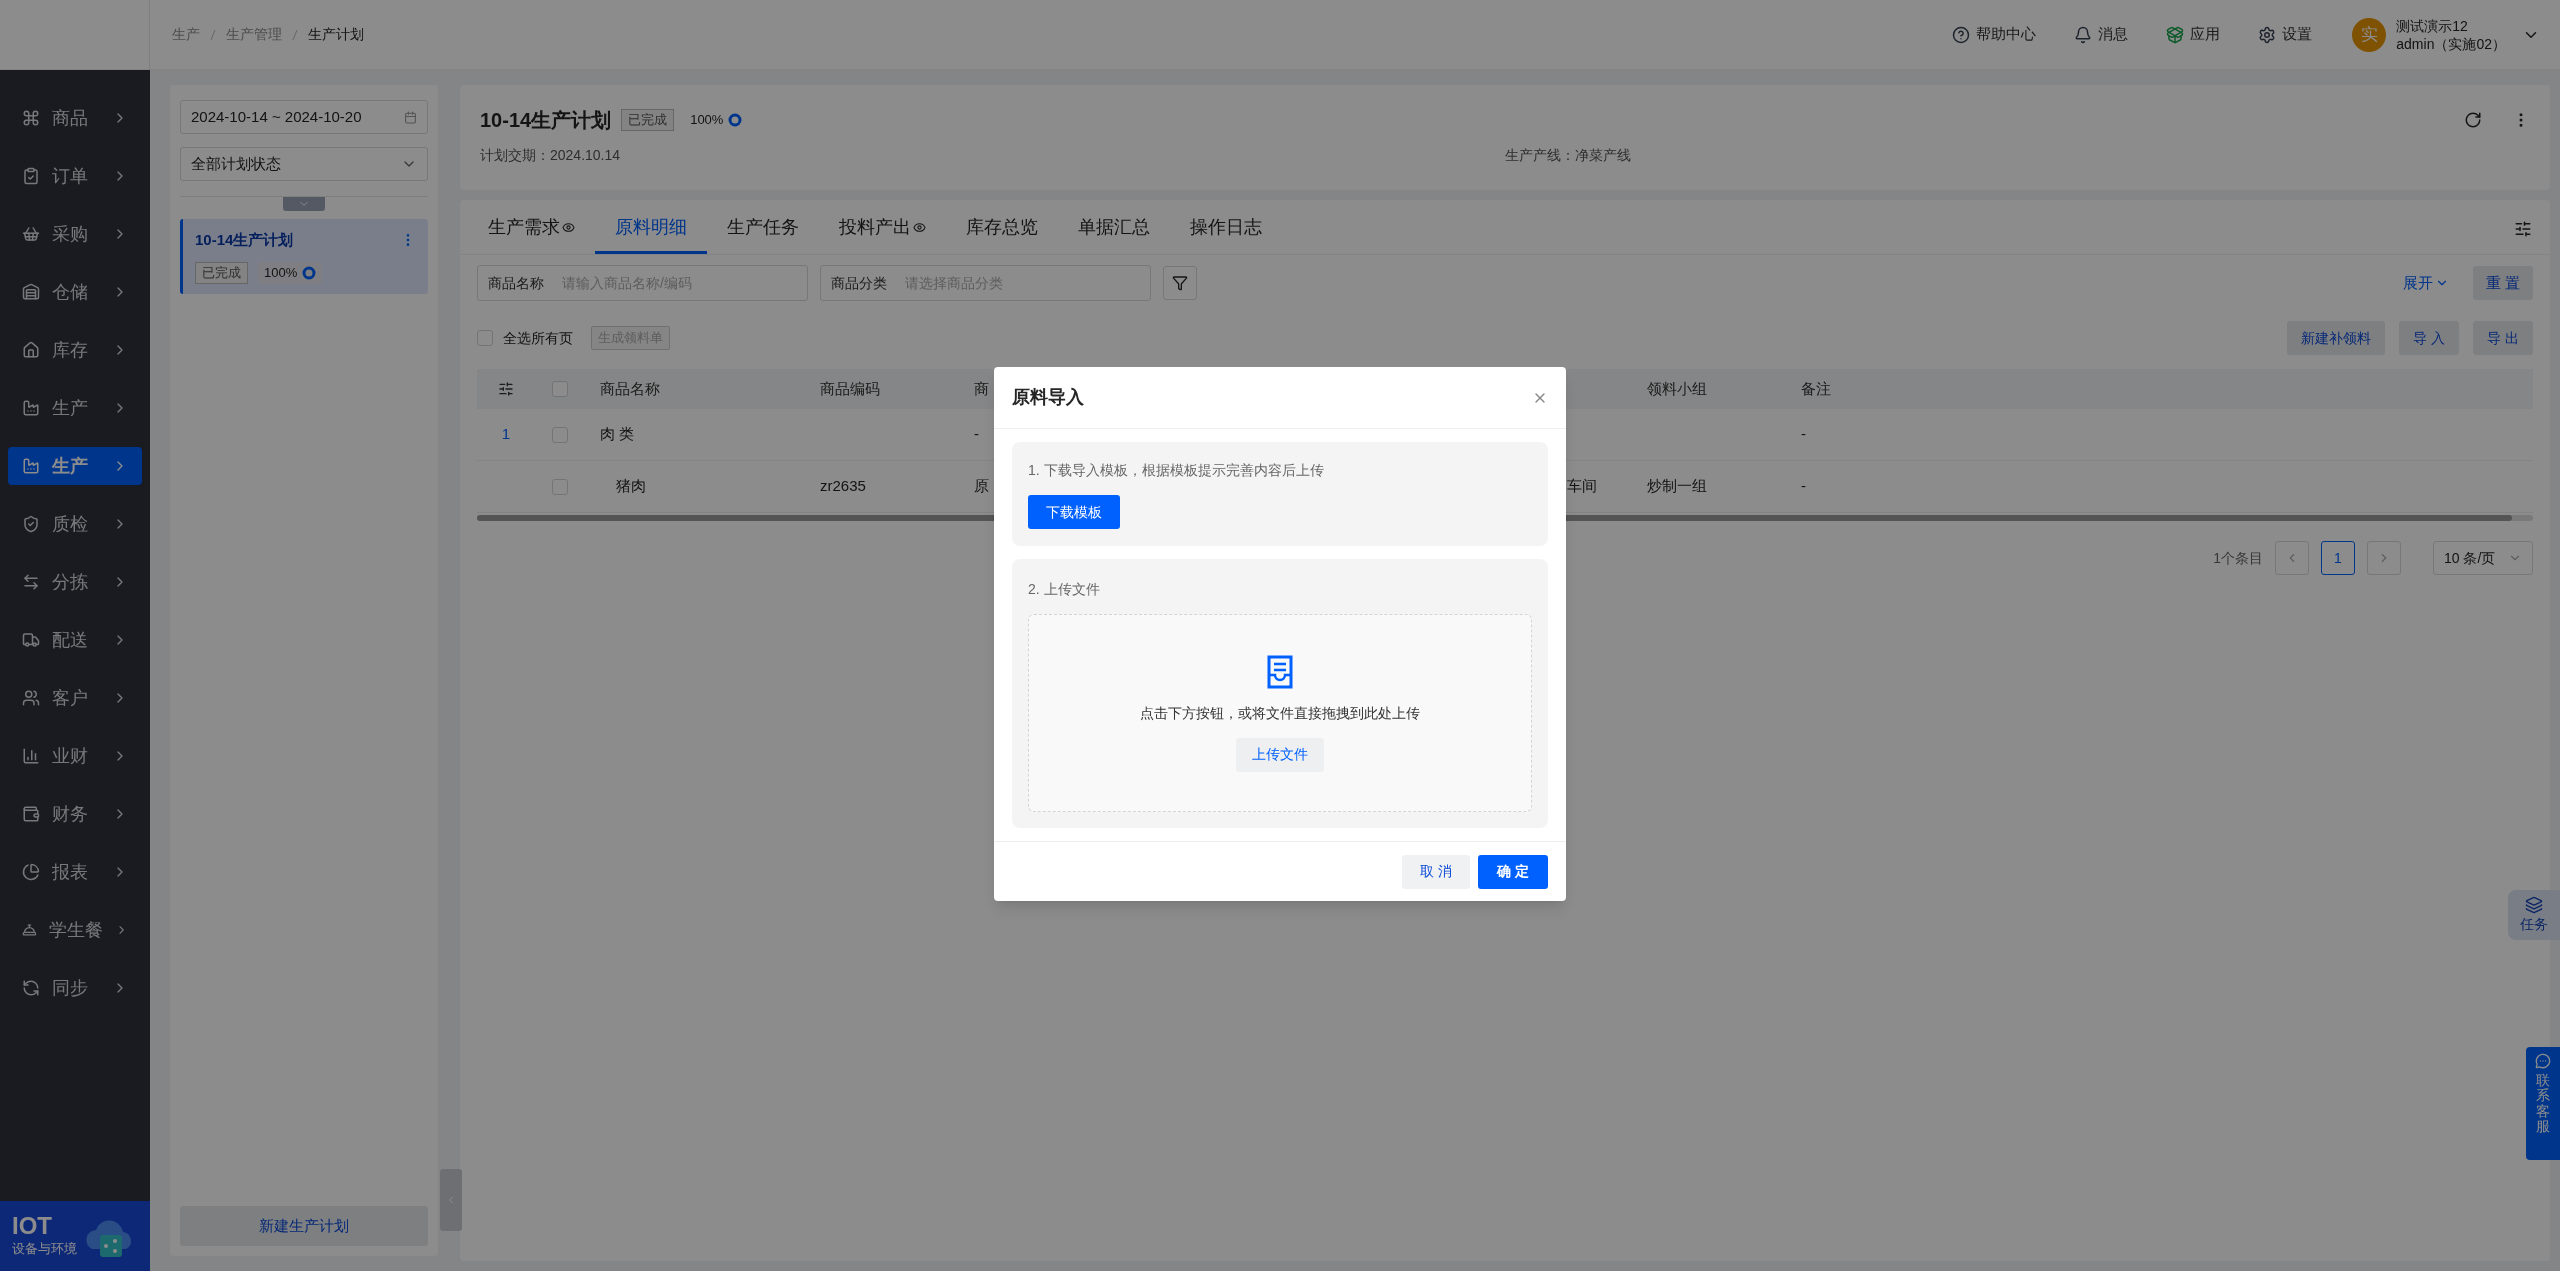 Image resolution: width=2560 pixels, height=1271 pixels. Describe the element at coordinates (75, 988) in the screenshot. I see `sidebar-item: 同步` at that location.